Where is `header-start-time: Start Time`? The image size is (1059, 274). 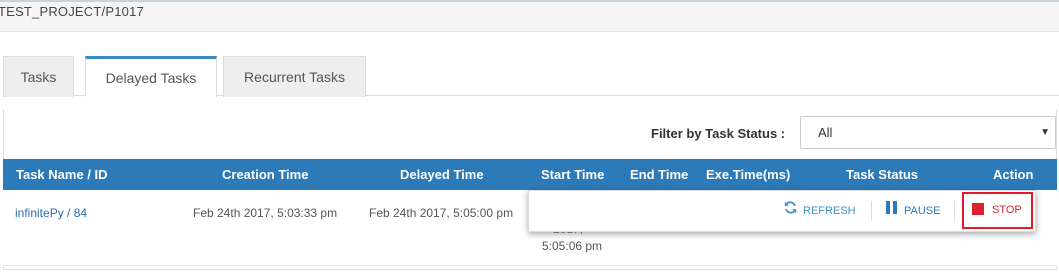
header-start-time: Start Time is located at coordinates (573, 174).